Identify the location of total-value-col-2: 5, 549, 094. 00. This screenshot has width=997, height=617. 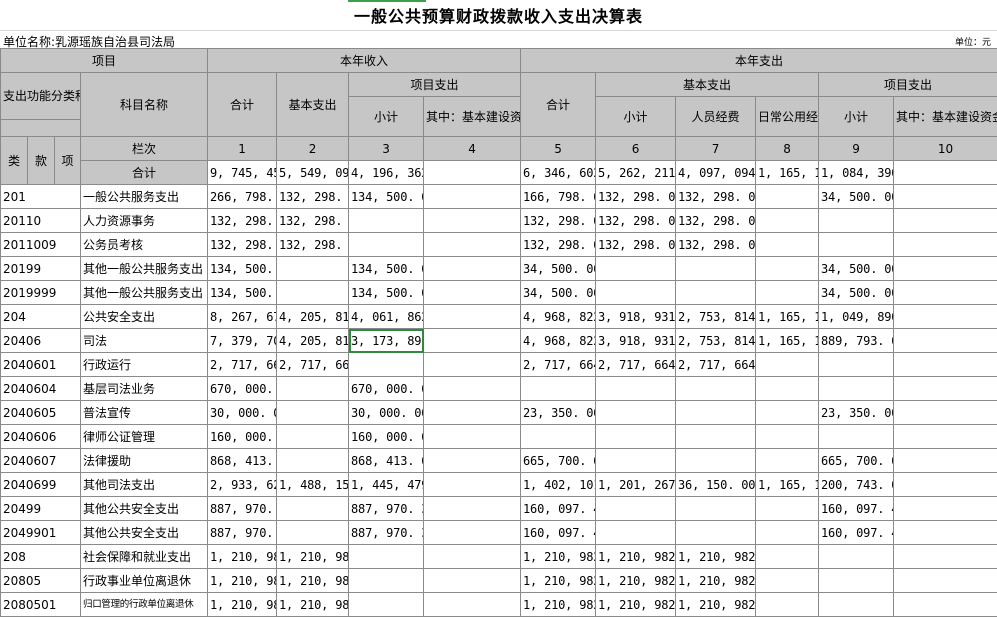
(313, 173).